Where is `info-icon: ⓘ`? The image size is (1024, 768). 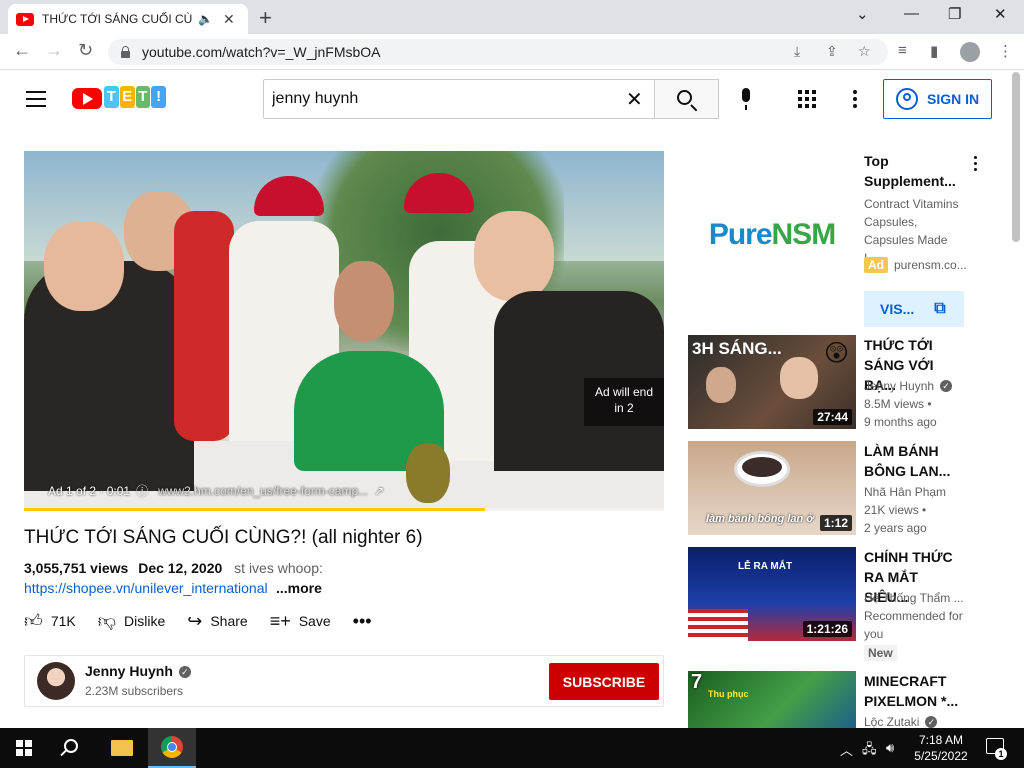 info-icon: ⓘ is located at coordinates (142, 490).